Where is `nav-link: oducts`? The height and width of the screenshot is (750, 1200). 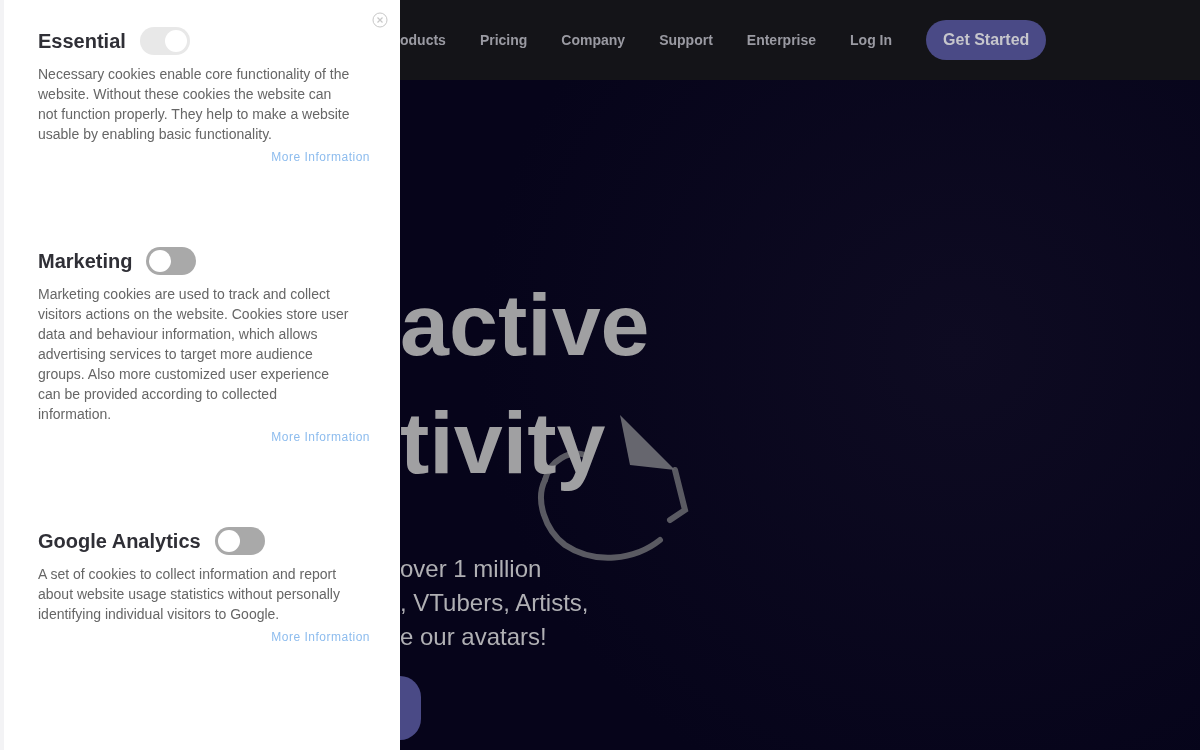 nav-link: oducts is located at coordinates (423, 40).